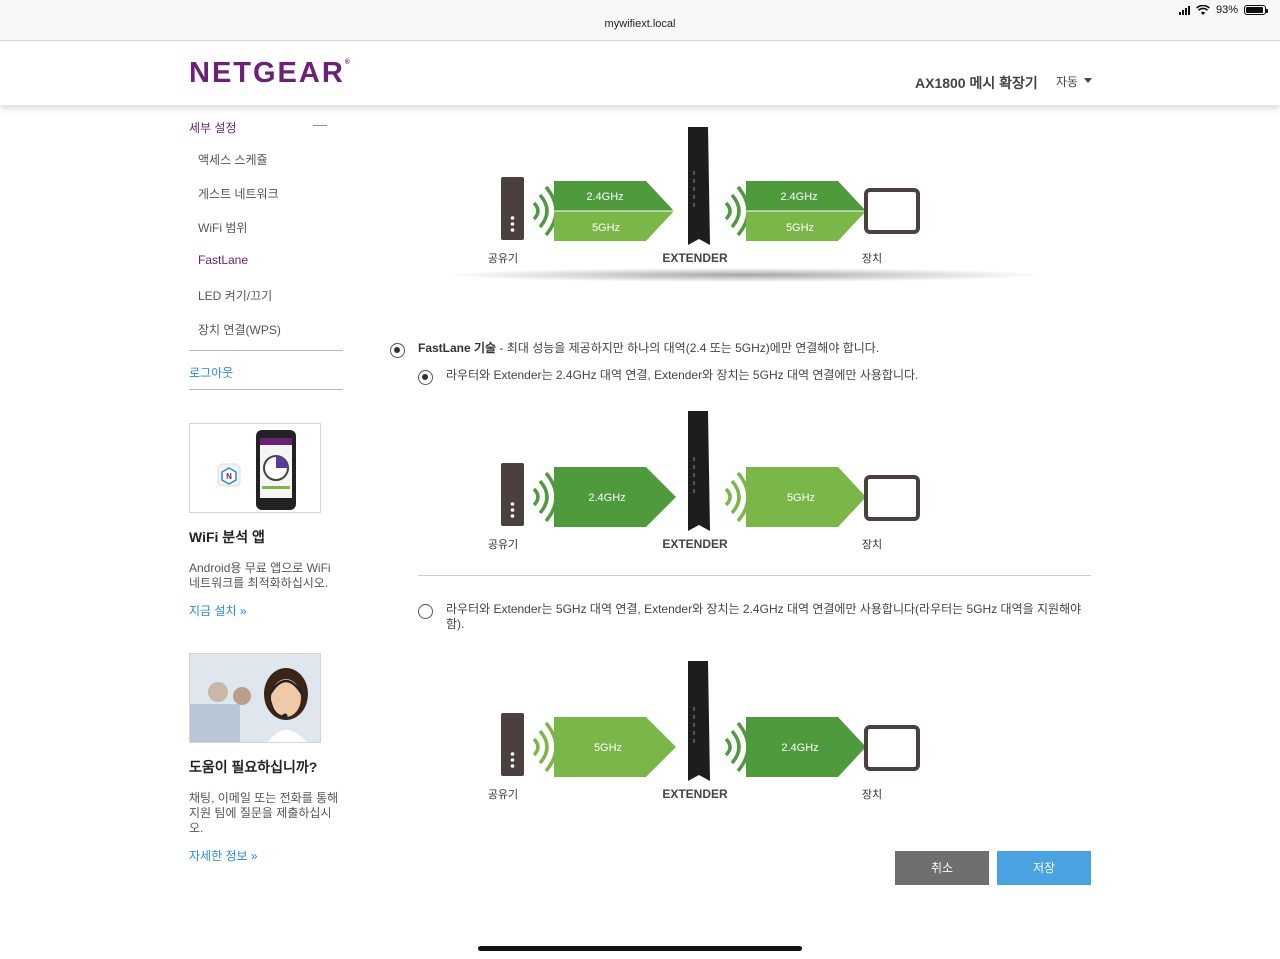 The image size is (1280, 959). I want to click on home-indicator, so click(640, 948).